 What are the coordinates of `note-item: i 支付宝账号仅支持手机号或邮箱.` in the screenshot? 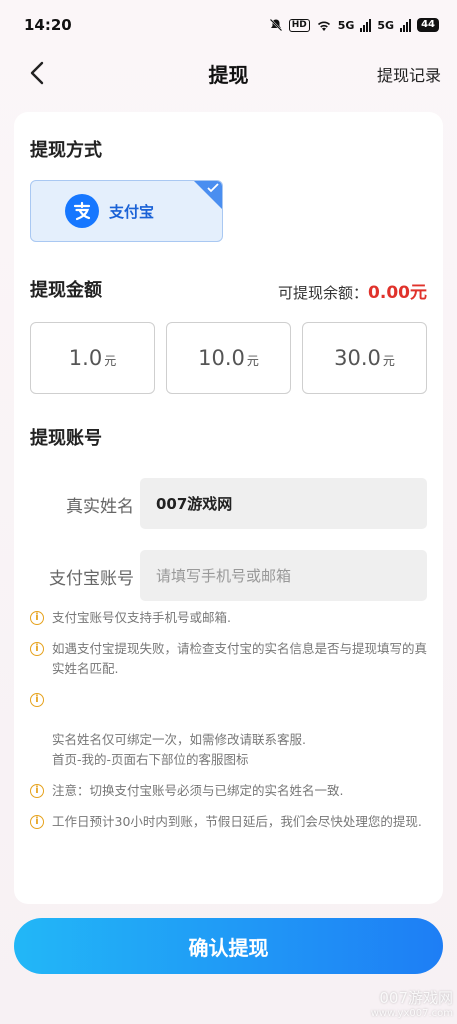 It's located at (230, 618).